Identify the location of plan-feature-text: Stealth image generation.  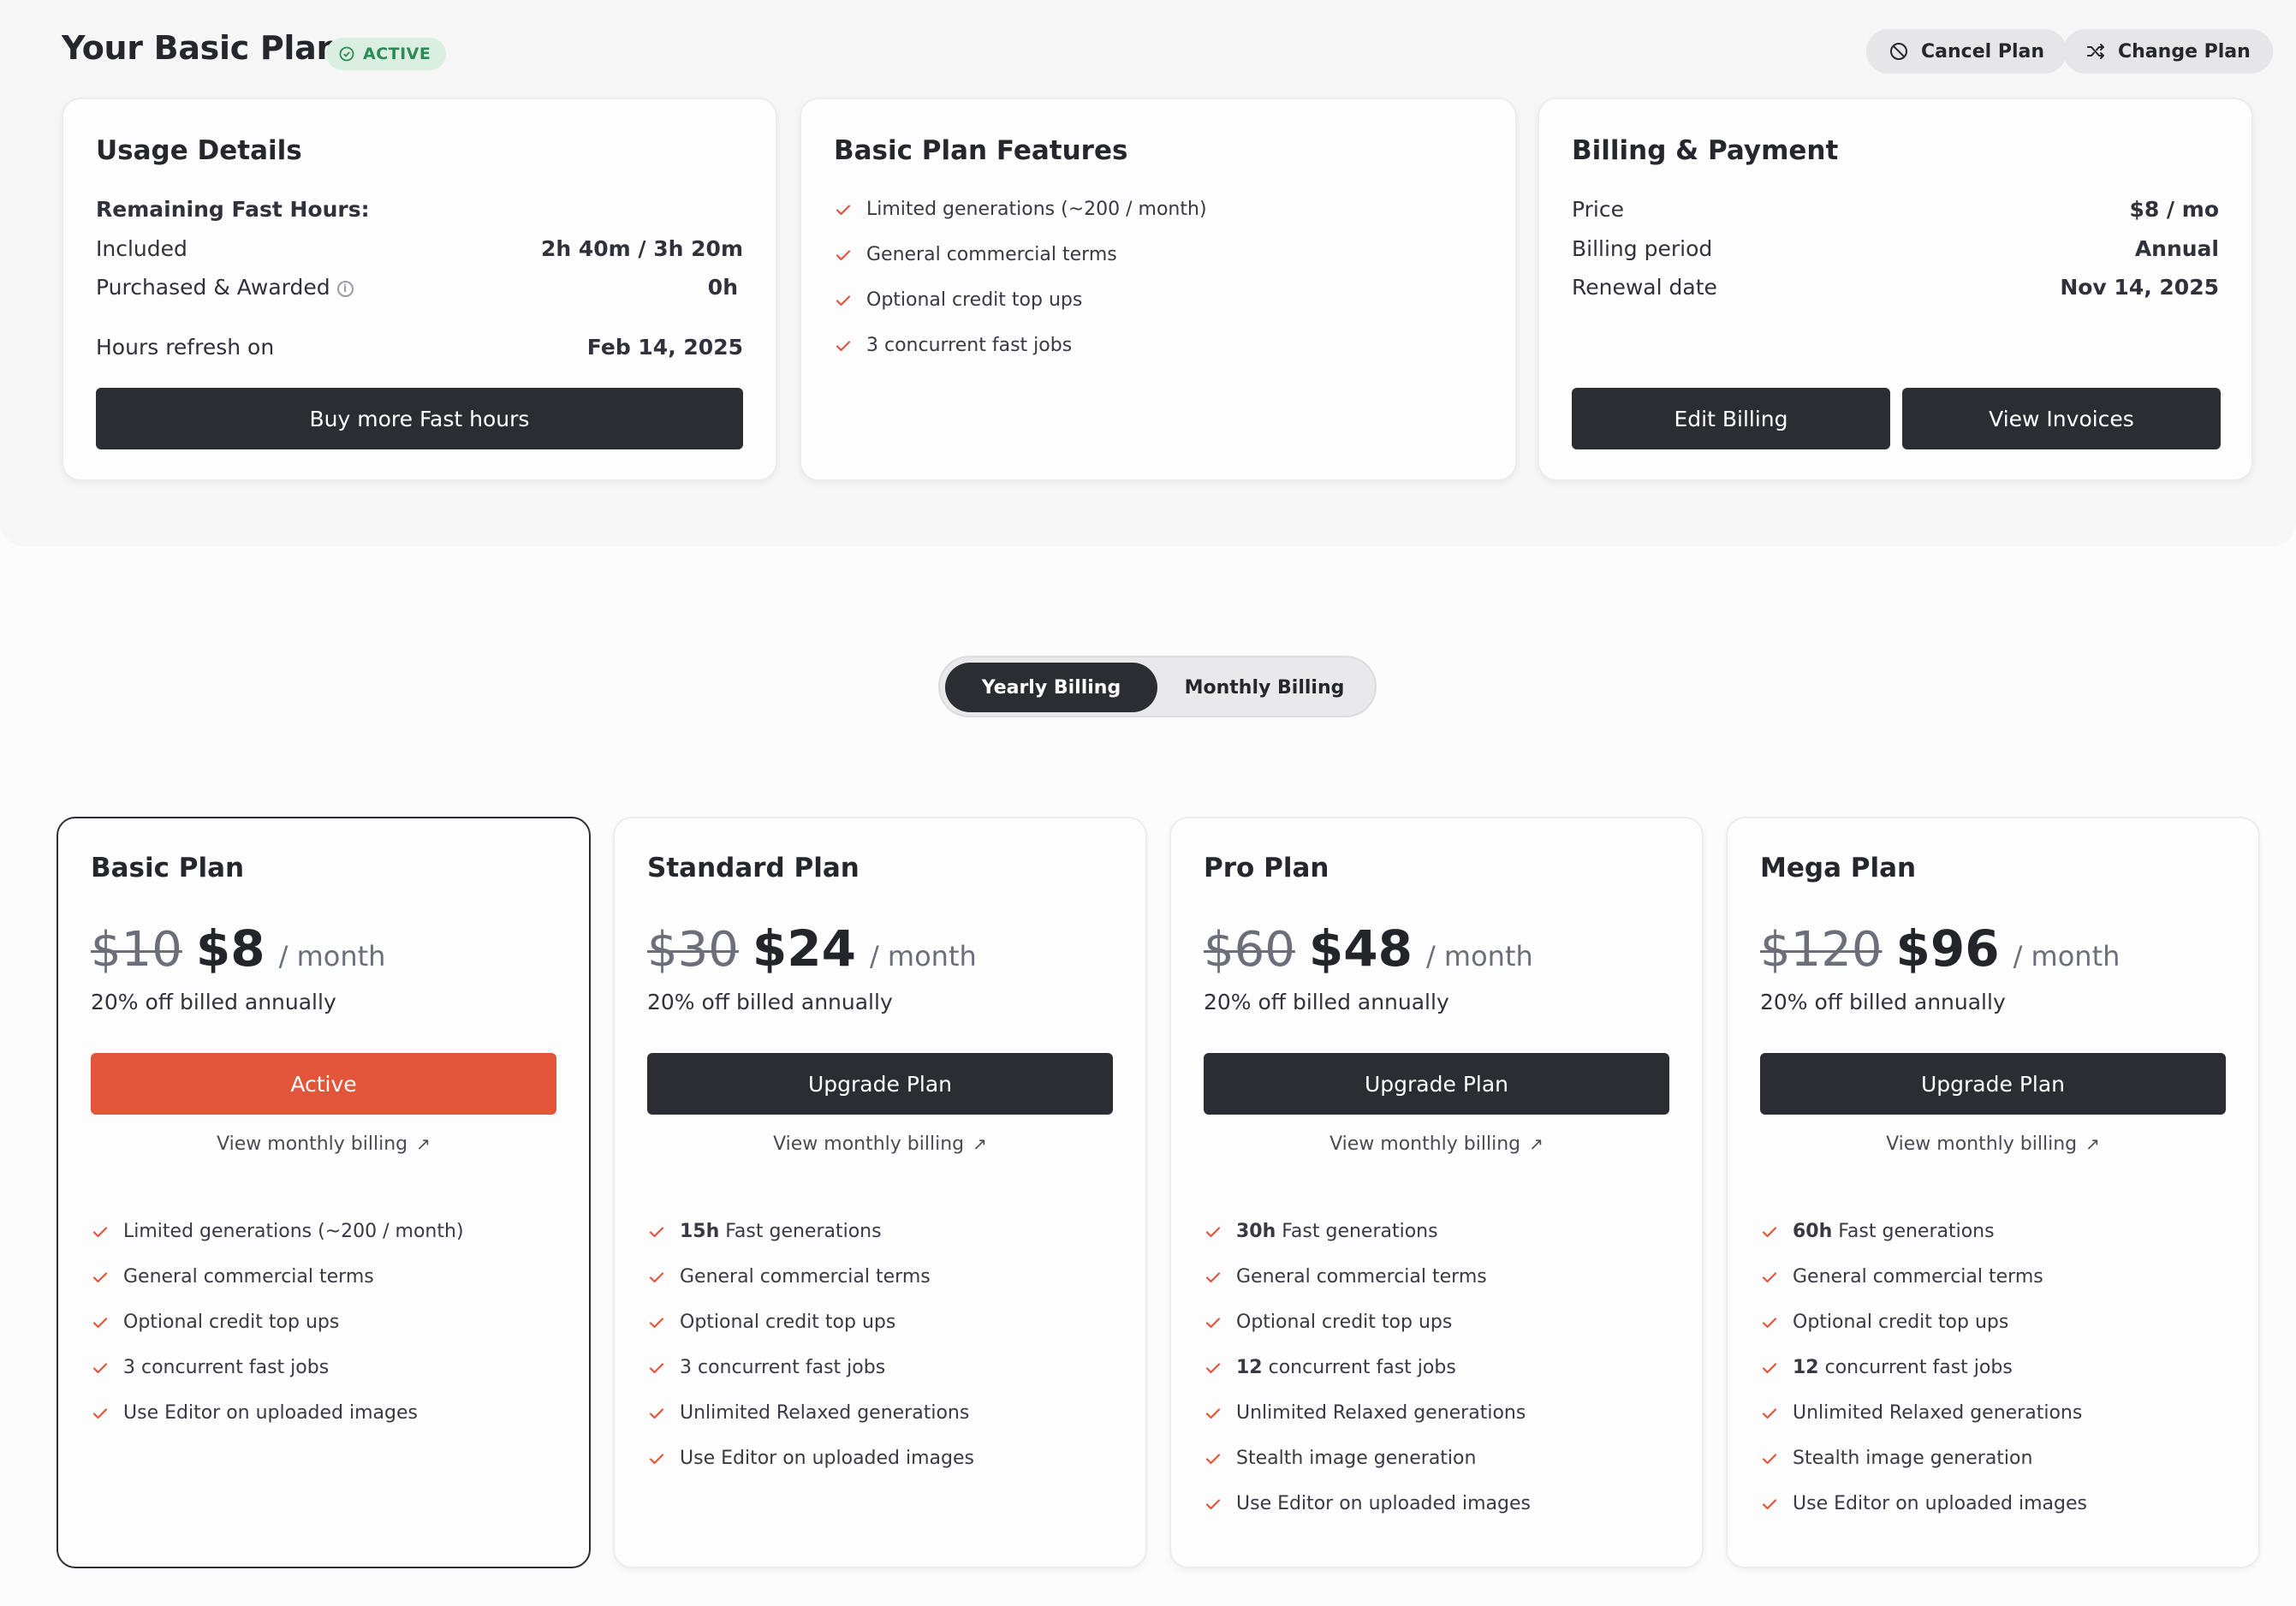
(1912, 1458).